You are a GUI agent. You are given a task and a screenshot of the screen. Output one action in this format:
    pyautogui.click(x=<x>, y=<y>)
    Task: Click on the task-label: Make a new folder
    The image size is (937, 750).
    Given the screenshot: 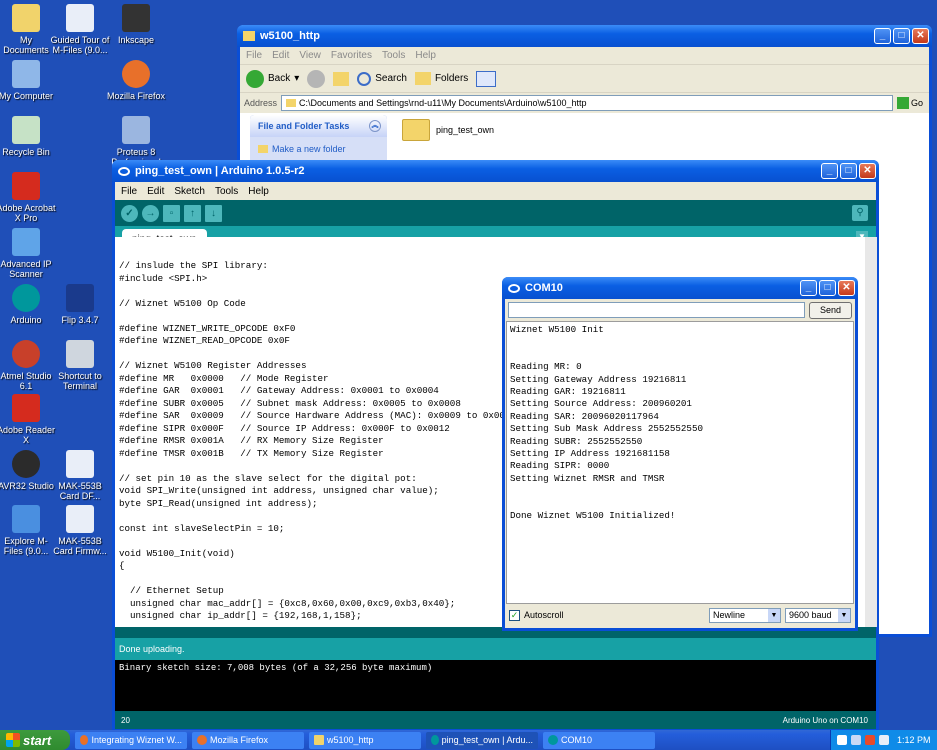 What is the action you would take?
    pyautogui.click(x=309, y=149)
    